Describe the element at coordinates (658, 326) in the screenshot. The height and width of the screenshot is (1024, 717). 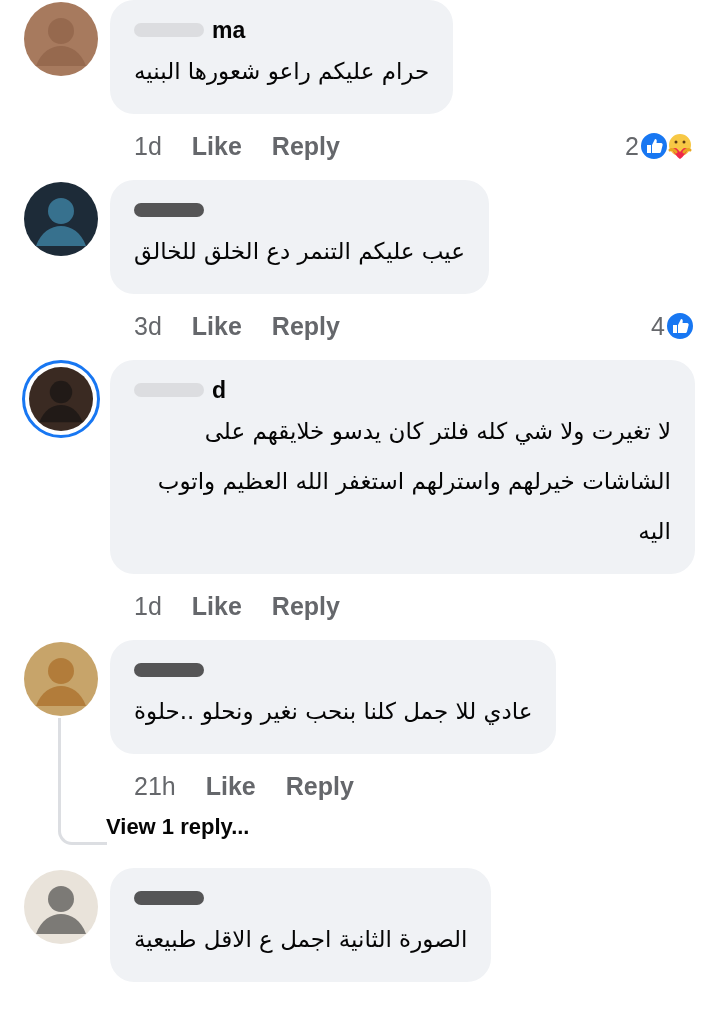
I see `reaction-count: 4` at that location.